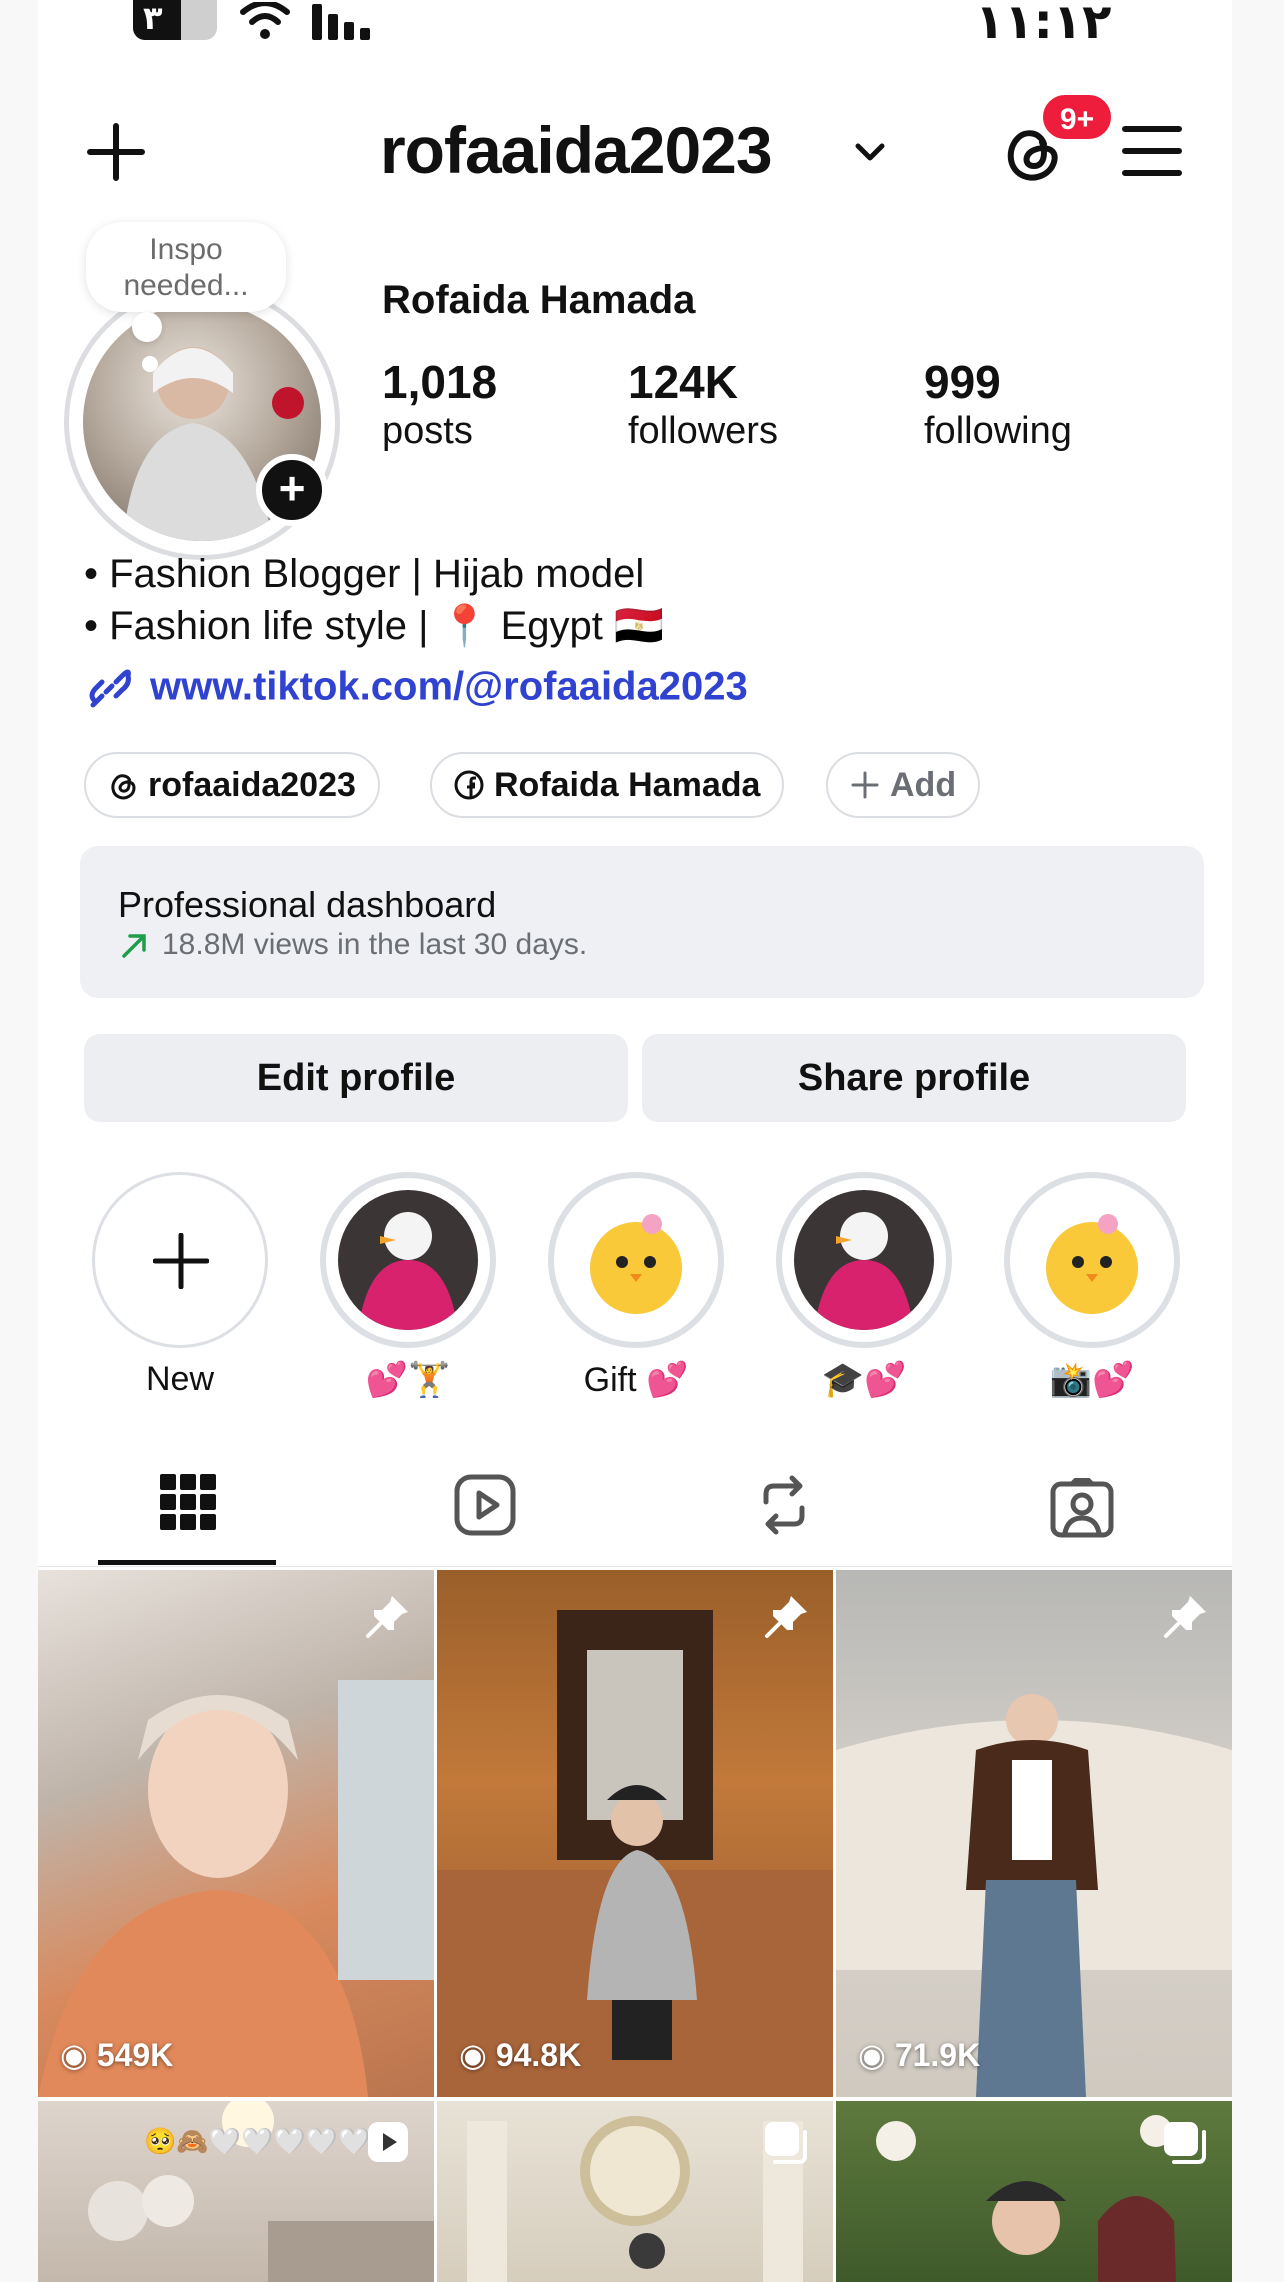 Image resolution: width=1284 pixels, height=2282 pixels. I want to click on grid-icon, so click(188, 1502).